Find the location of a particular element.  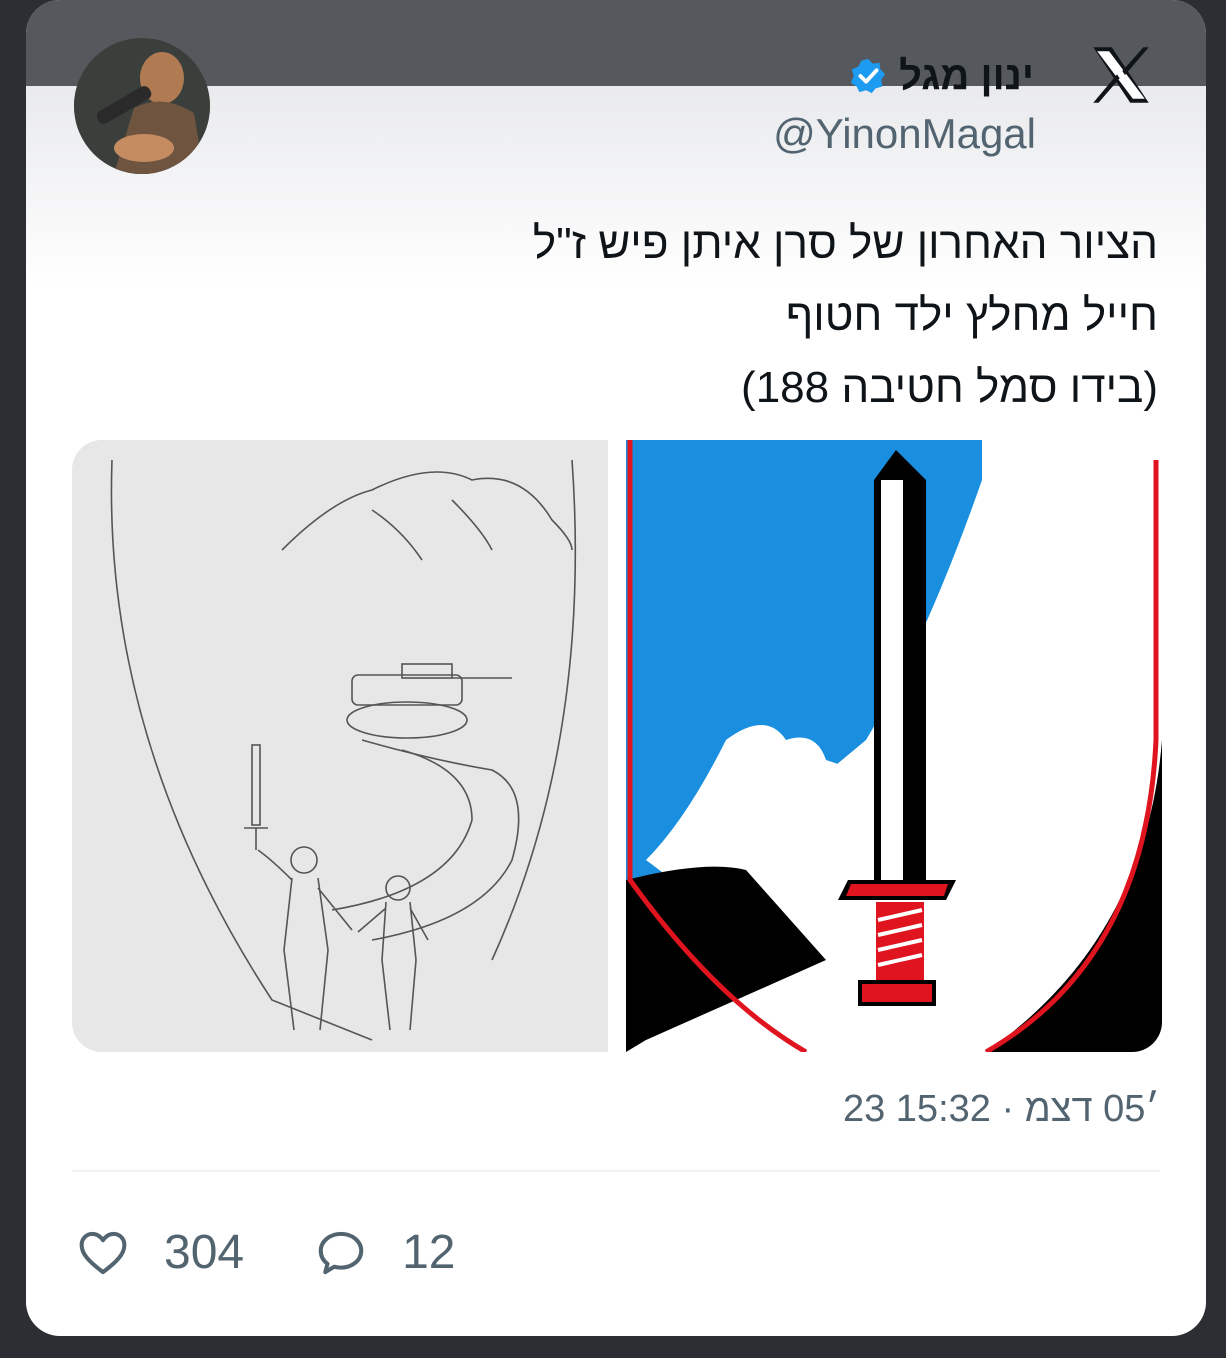

tweet-timestamp: 23 ׳05 דצמ · 15:32 is located at coordinates (1001, 1109).